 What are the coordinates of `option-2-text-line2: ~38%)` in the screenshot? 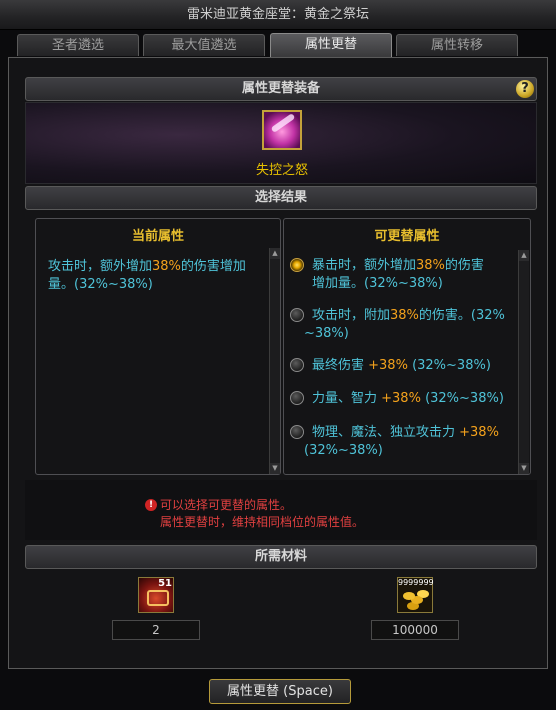 It's located at (326, 333).